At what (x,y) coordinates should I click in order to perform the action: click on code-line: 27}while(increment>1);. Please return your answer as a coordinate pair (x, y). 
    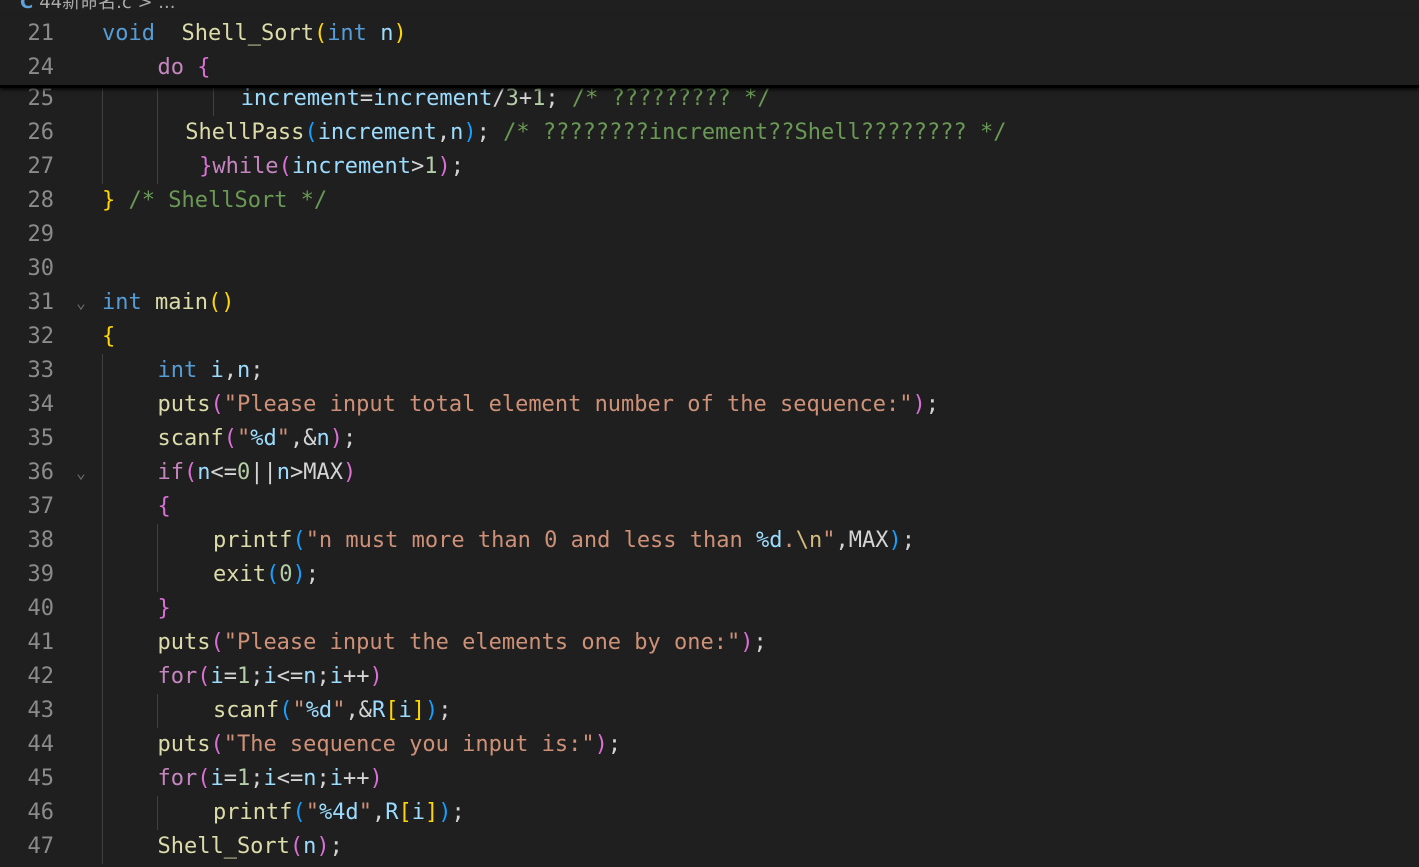
    Looking at the image, I should click on (709, 167).